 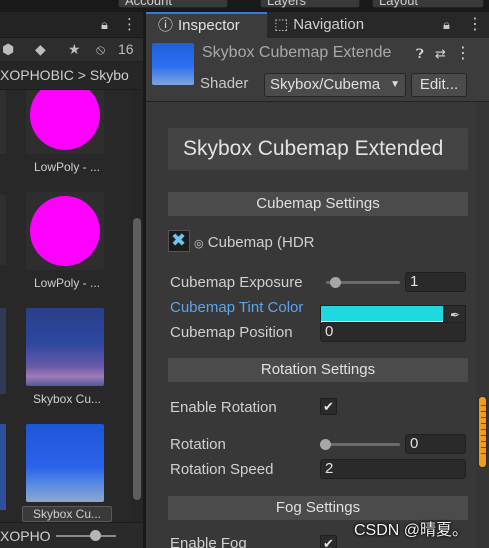 I want to click on project-toolbar: ⬢ ◆ ★ ⦸ 16, so click(x=71, y=50).